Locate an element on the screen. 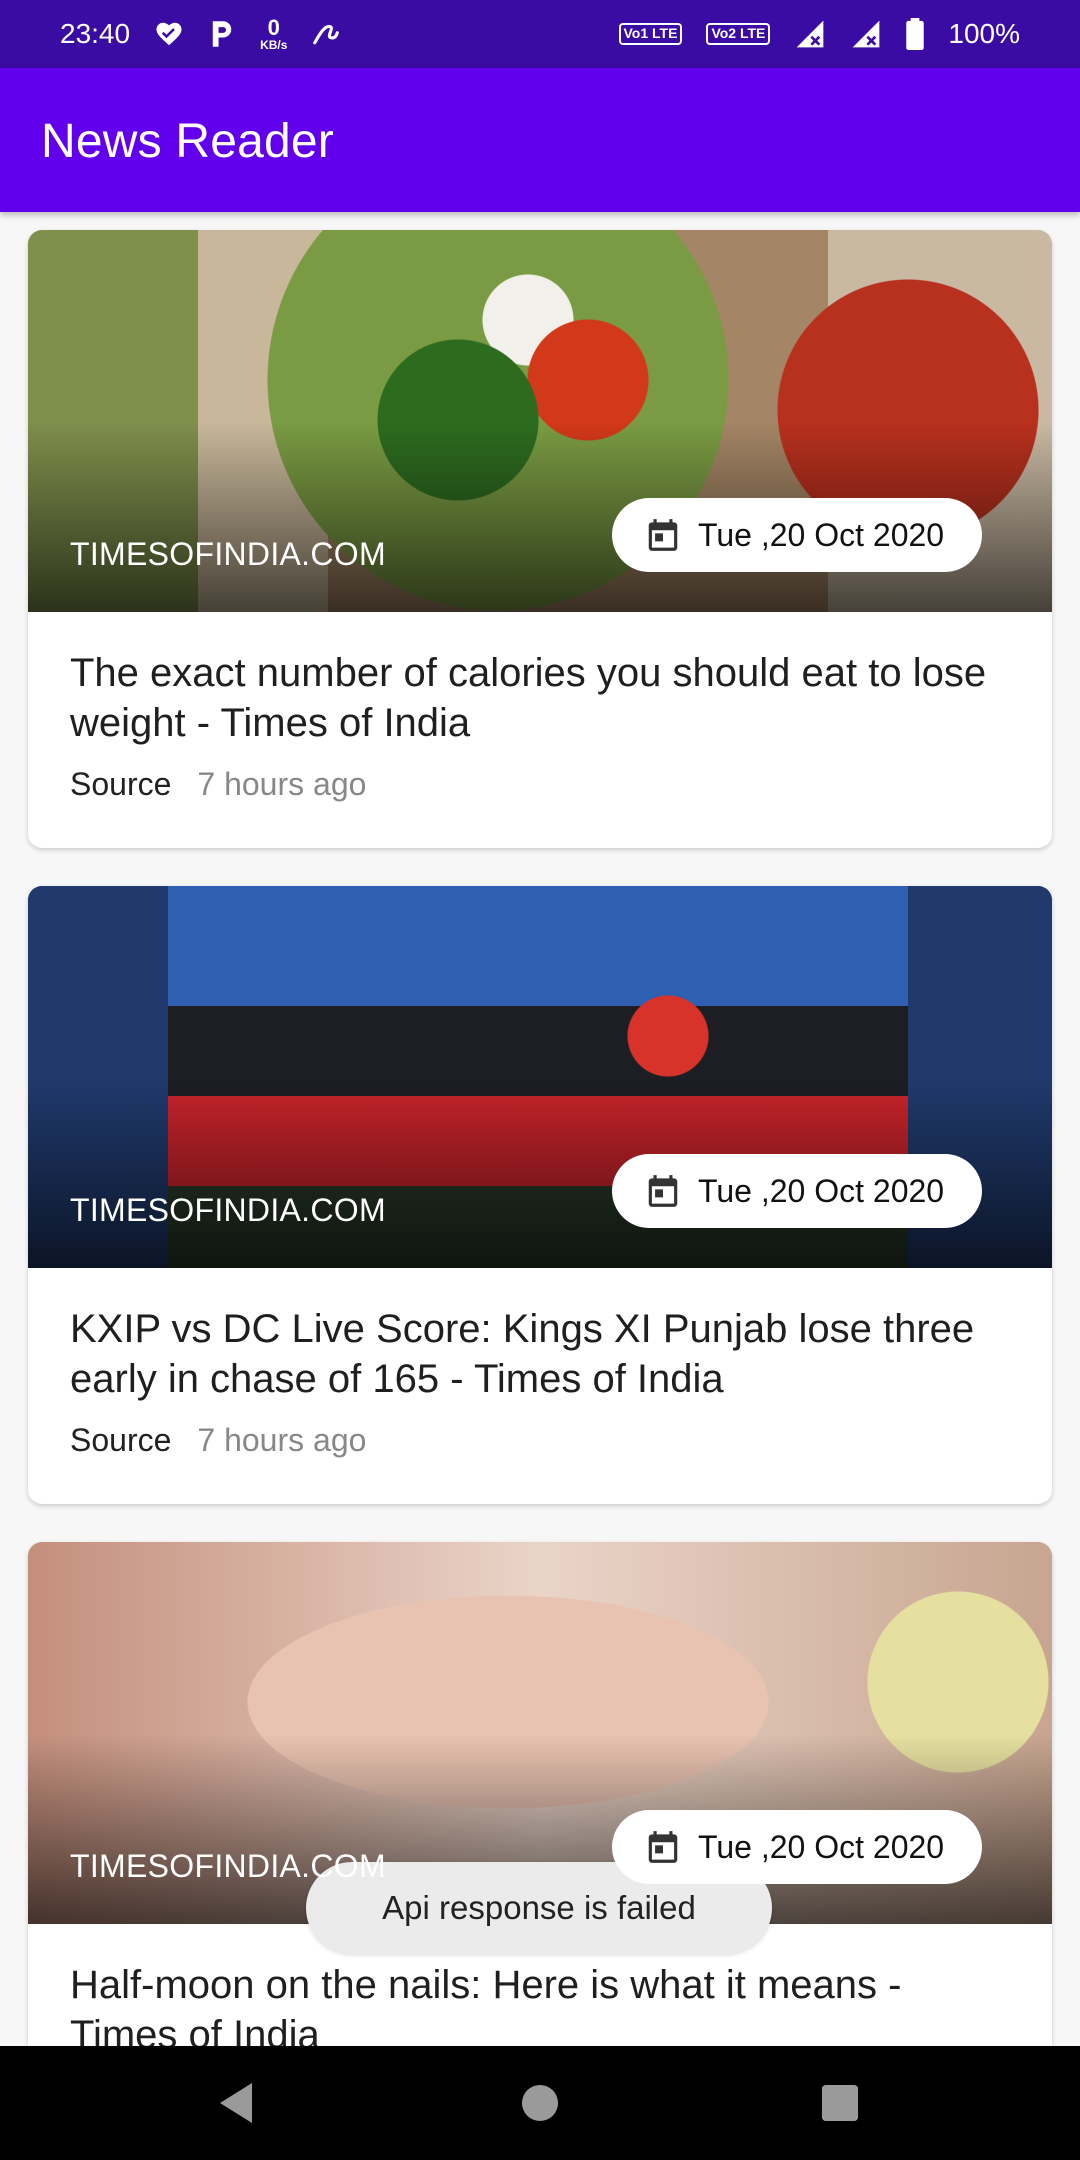 Image resolution: width=1080 pixels, height=2160 pixels. status-bar-right: Vo1 LTE Vo2 LTE 100% is located at coordinates (819, 34).